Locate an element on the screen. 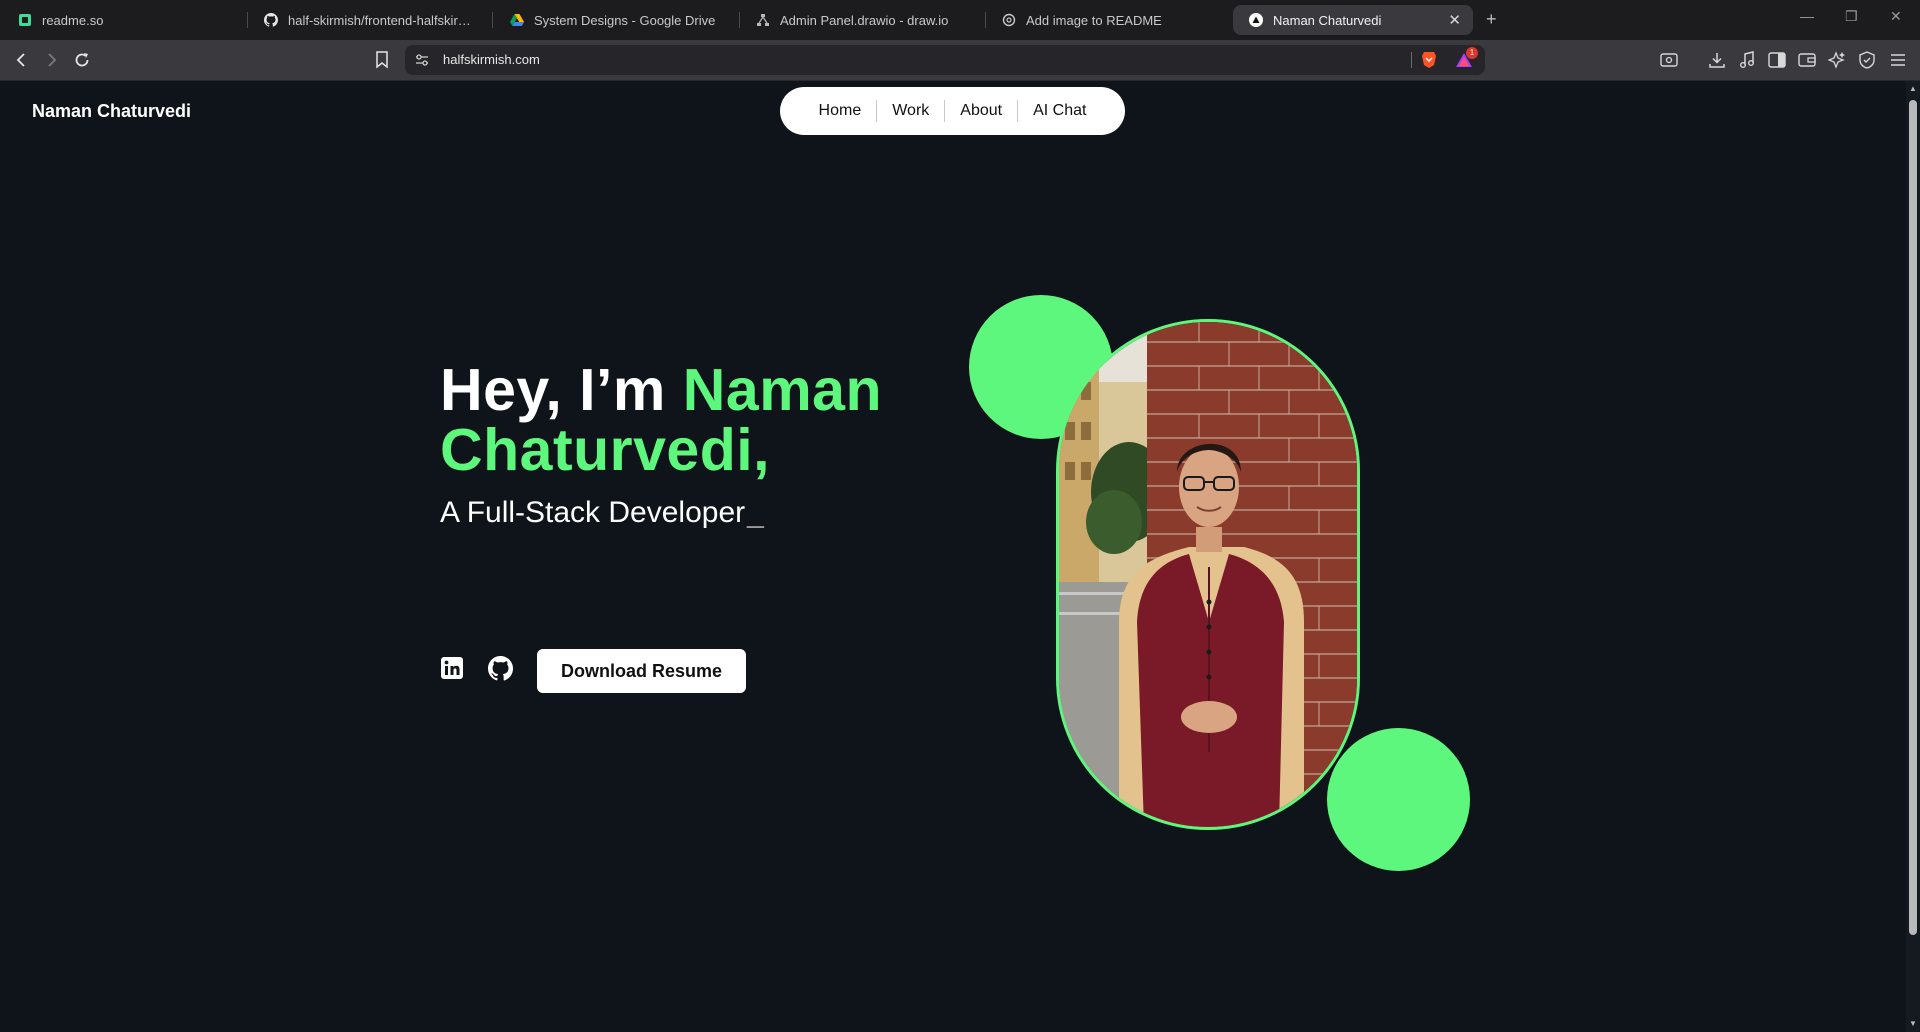  vpn-shield-icon is located at coordinates (1867, 60).